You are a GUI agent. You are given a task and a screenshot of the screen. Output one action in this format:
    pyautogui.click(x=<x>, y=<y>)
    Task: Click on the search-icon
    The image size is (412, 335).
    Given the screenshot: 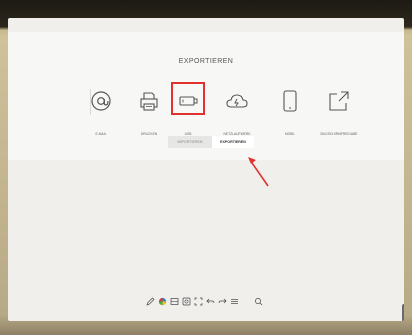 What is the action you would take?
    pyautogui.click(x=258, y=301)
    